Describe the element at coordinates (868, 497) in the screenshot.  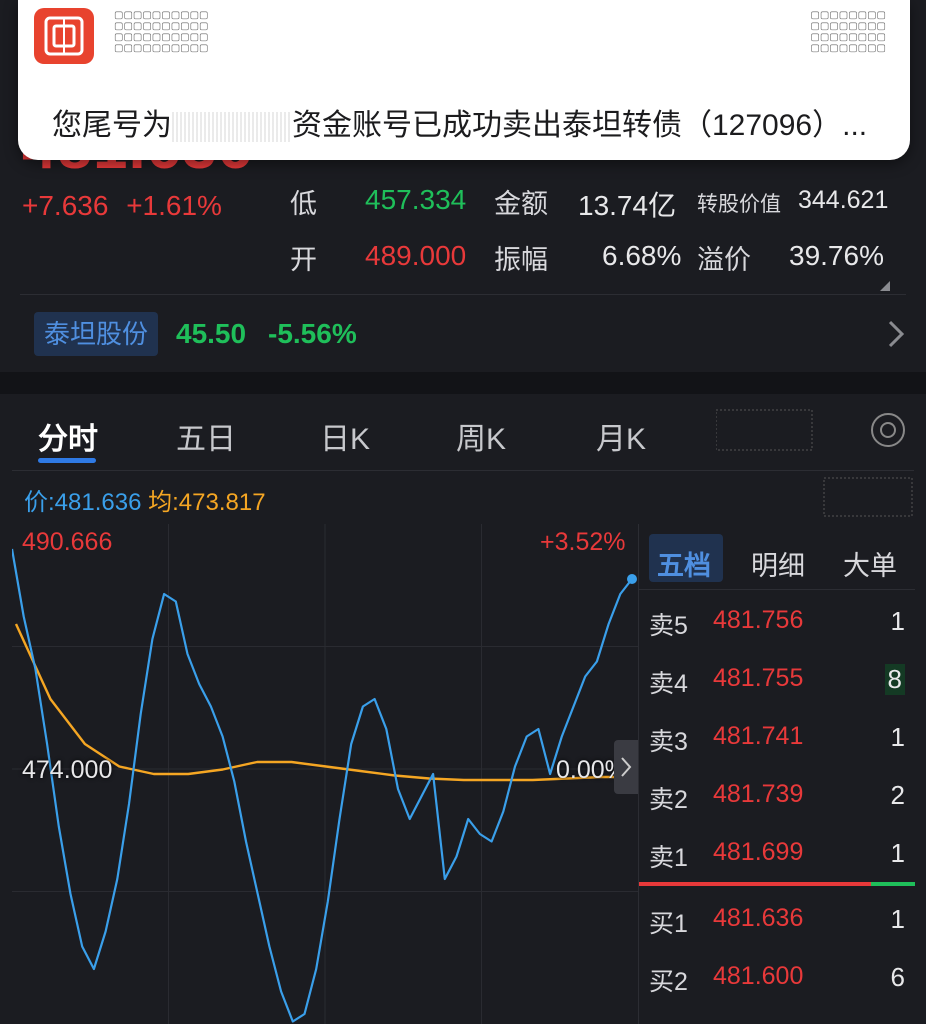
I see `settings-icon` at that location.